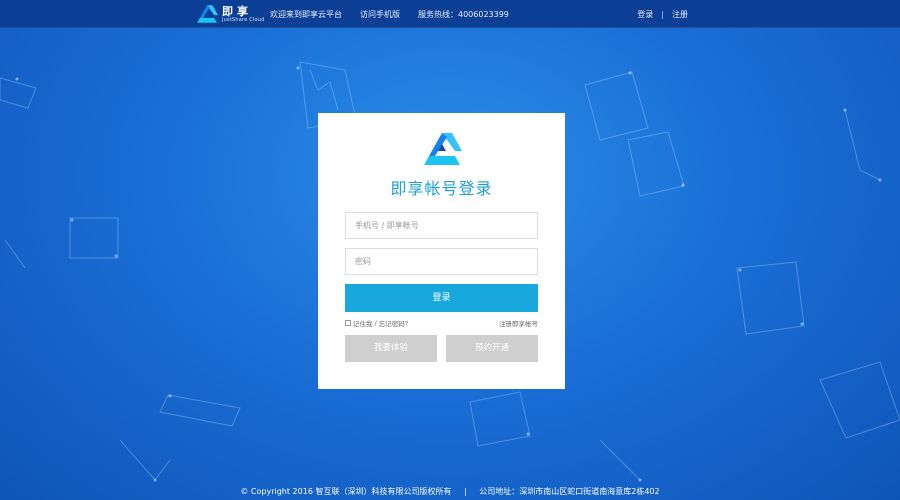  I want to click on auth-links: 登录 | 注册, so click(662, 14).